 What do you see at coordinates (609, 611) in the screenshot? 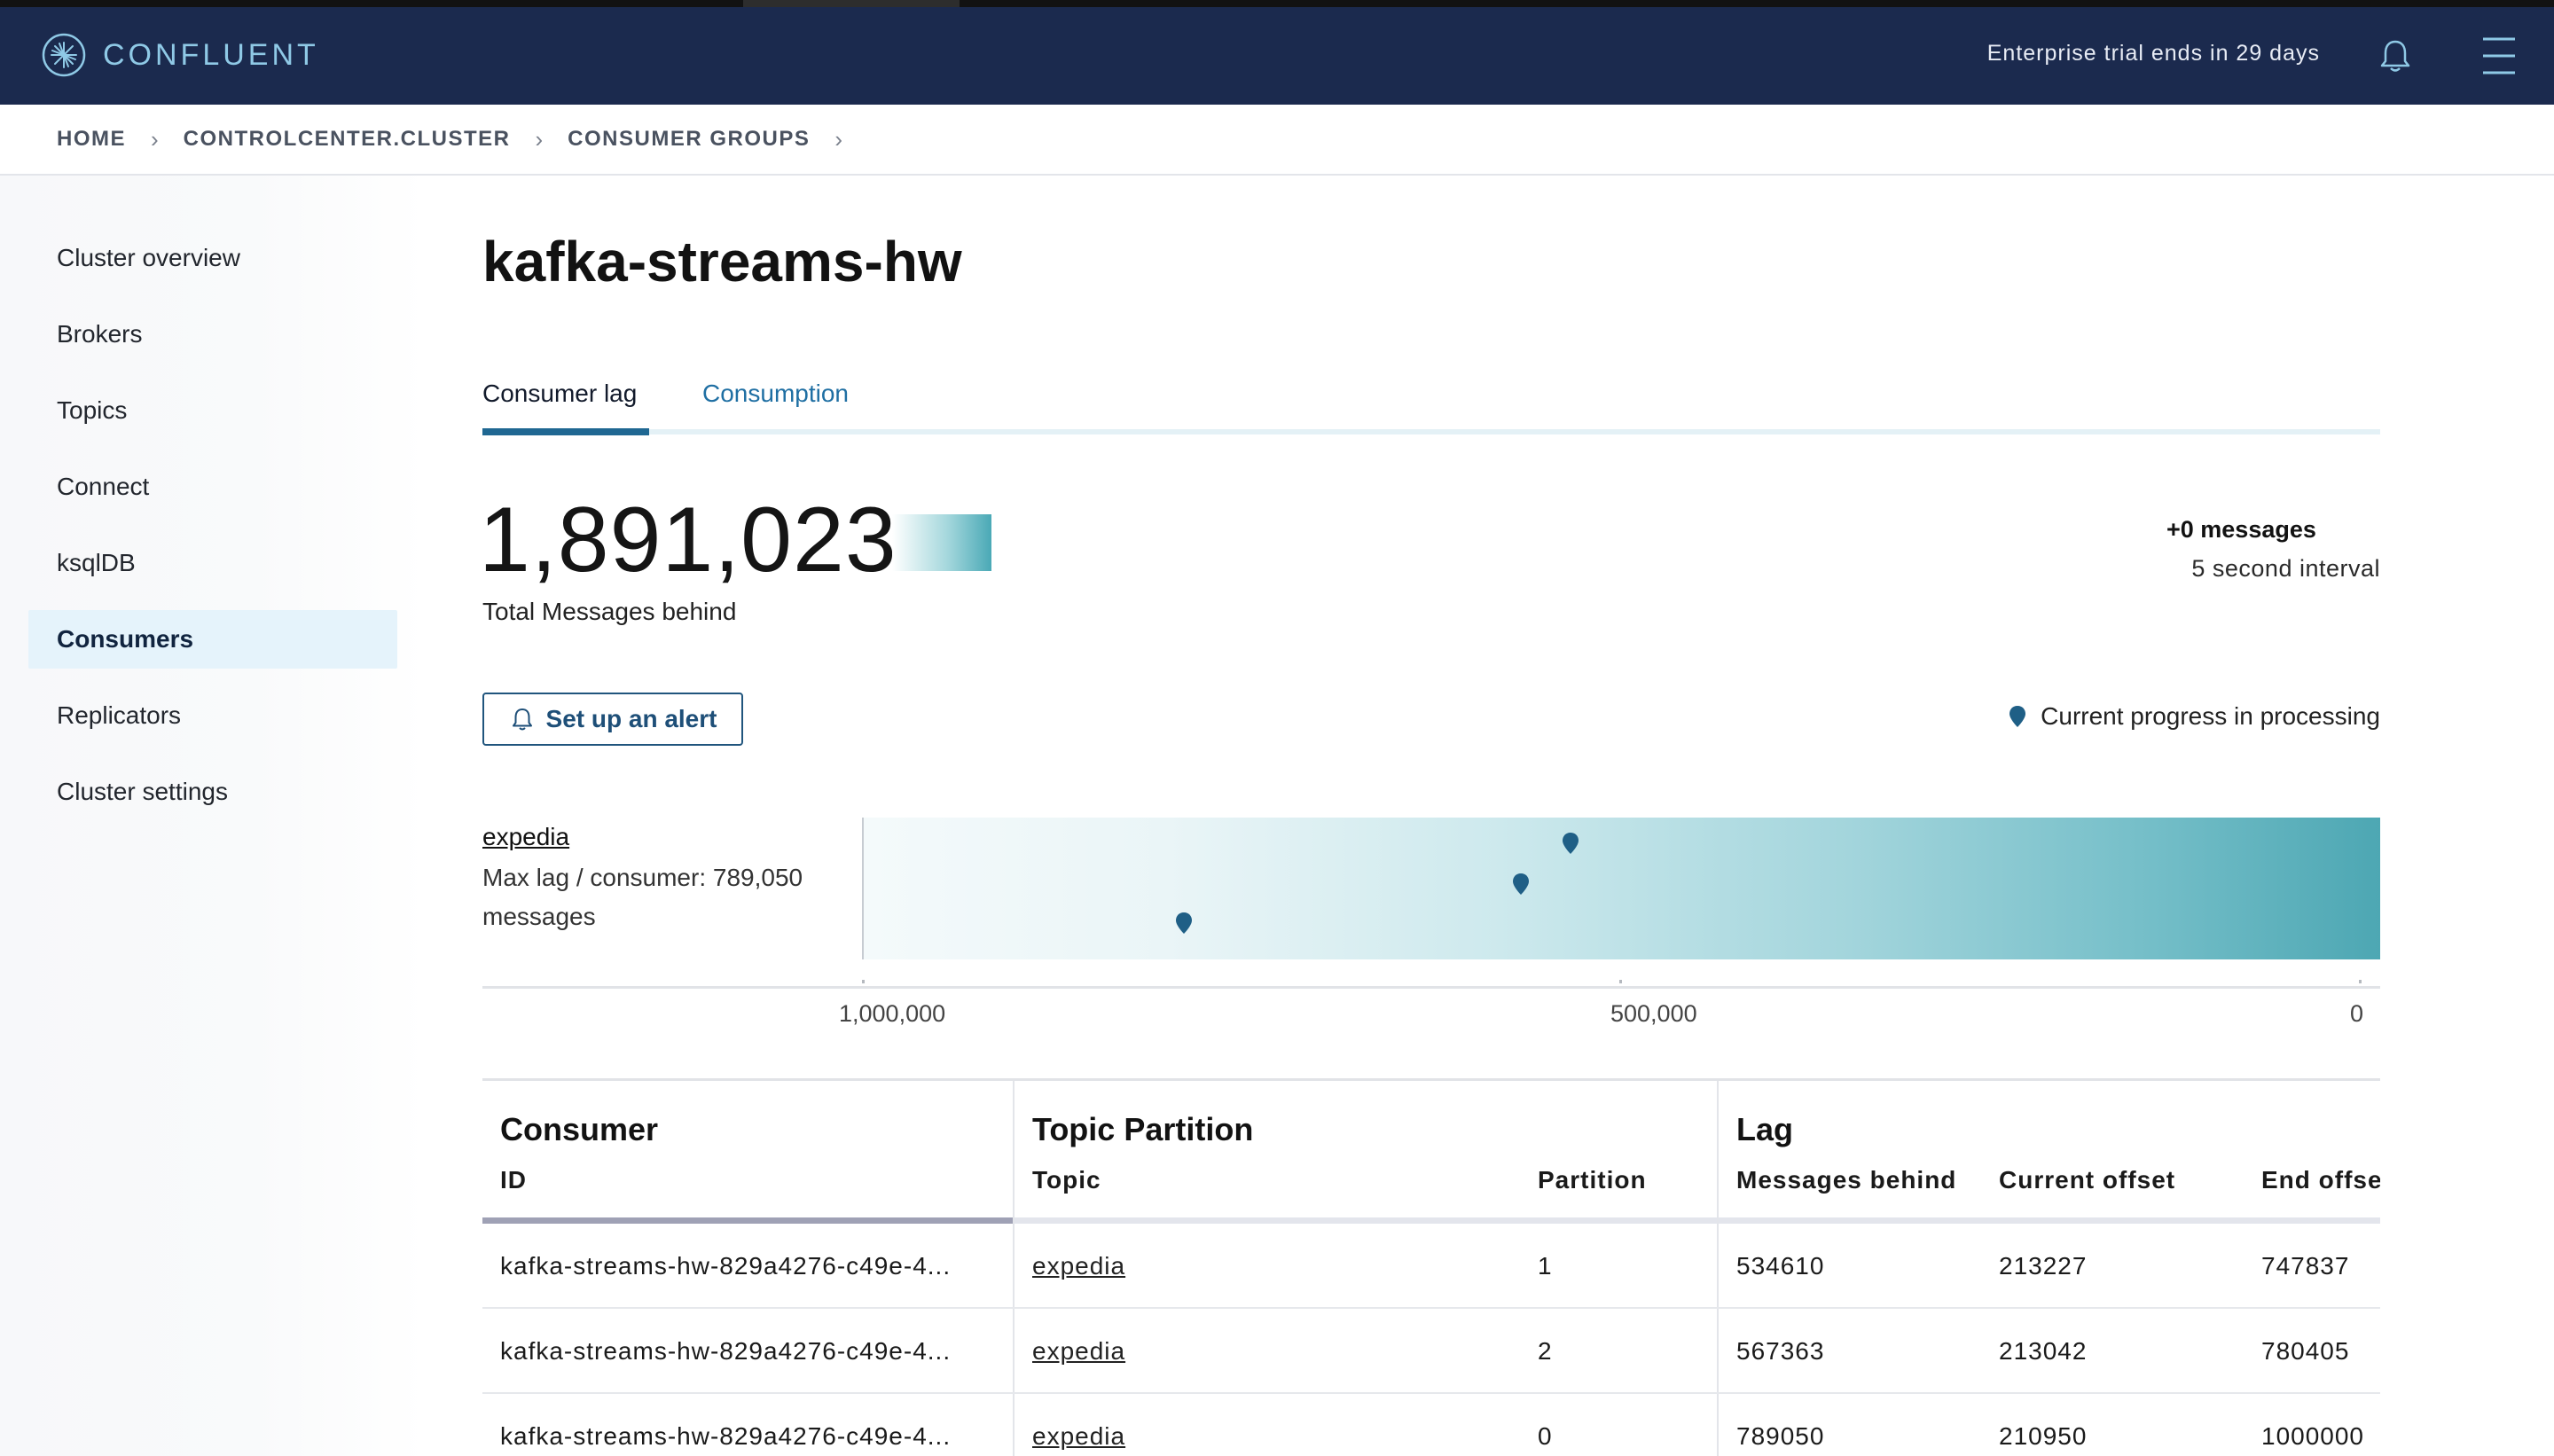
I see `total-messages-behind-label: Total Messages behind` at bounding box center [609, 611].